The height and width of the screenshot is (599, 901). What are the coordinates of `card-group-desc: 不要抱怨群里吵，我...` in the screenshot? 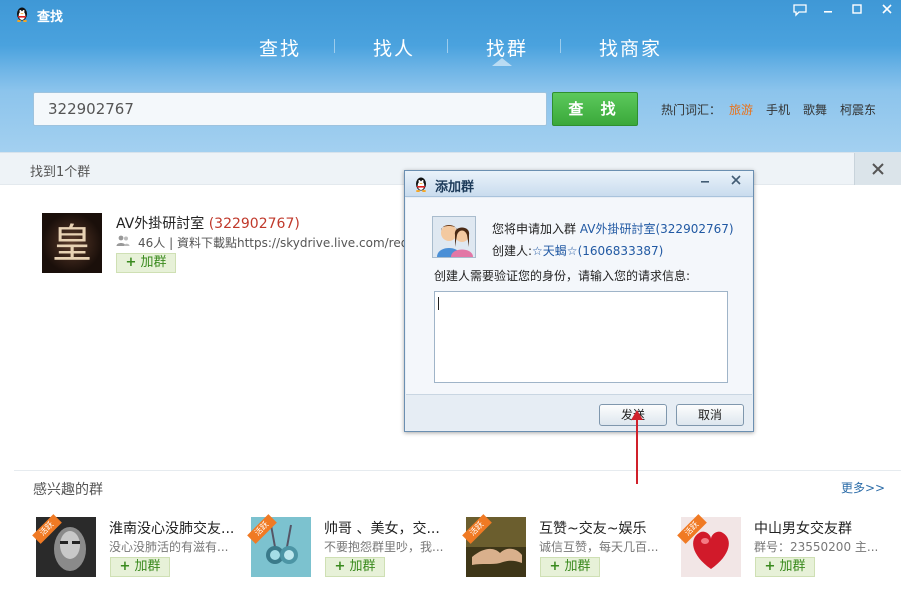 It's located at (384, 547).